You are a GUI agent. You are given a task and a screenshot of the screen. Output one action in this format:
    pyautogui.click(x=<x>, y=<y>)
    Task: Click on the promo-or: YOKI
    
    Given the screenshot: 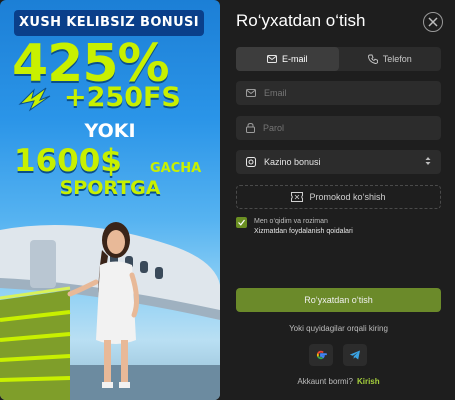 What is the action you would take?
    pyautogui.click(x=110, y=131)
    